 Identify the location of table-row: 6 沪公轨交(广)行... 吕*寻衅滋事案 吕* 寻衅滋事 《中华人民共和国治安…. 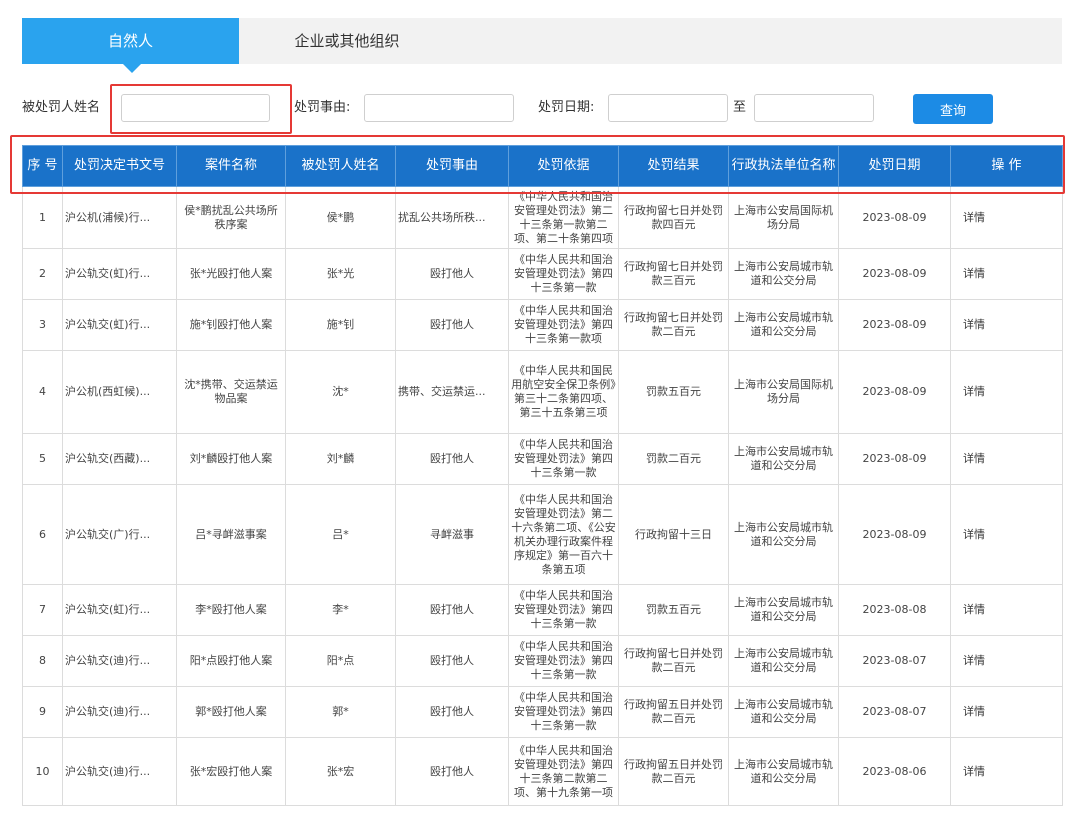
(542, 534).